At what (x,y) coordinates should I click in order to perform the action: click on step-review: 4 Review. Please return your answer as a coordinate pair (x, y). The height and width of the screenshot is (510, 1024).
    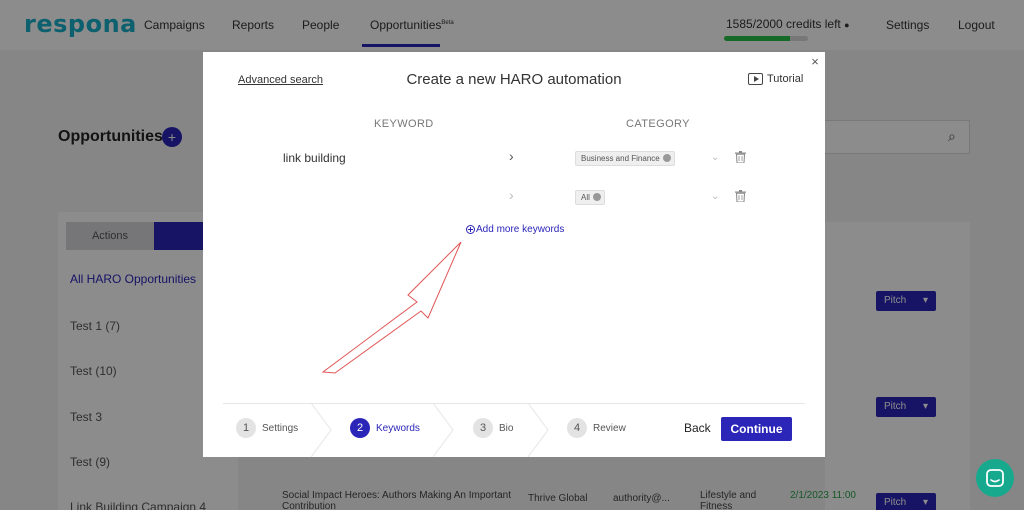
    Looking at the image, I should click on (596, 428).